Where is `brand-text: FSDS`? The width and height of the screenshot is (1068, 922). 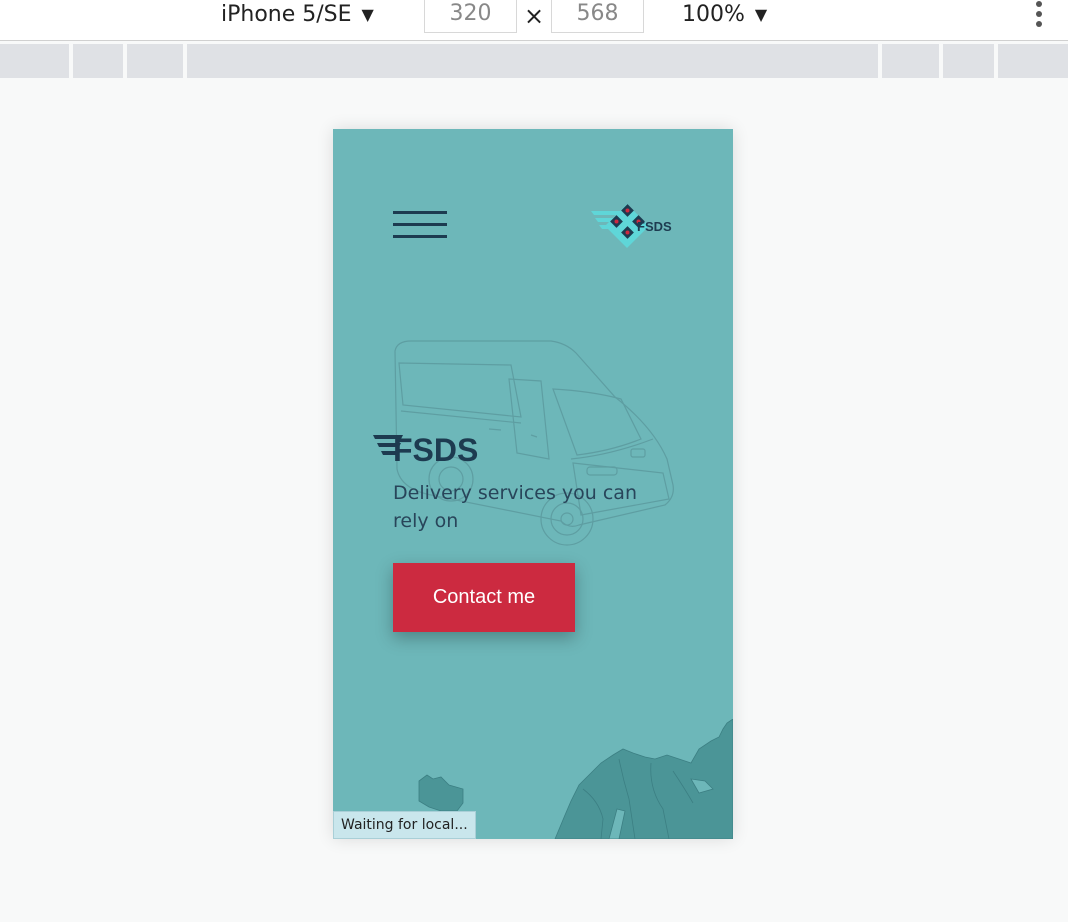
brand-text: FSDS is located at coordinates (435, 450).